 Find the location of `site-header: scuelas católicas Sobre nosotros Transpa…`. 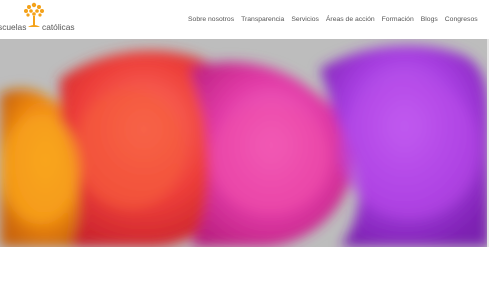

site-header: scuelas católicas Sobre nosotros Transpa… is located at coordinates (244, 19).